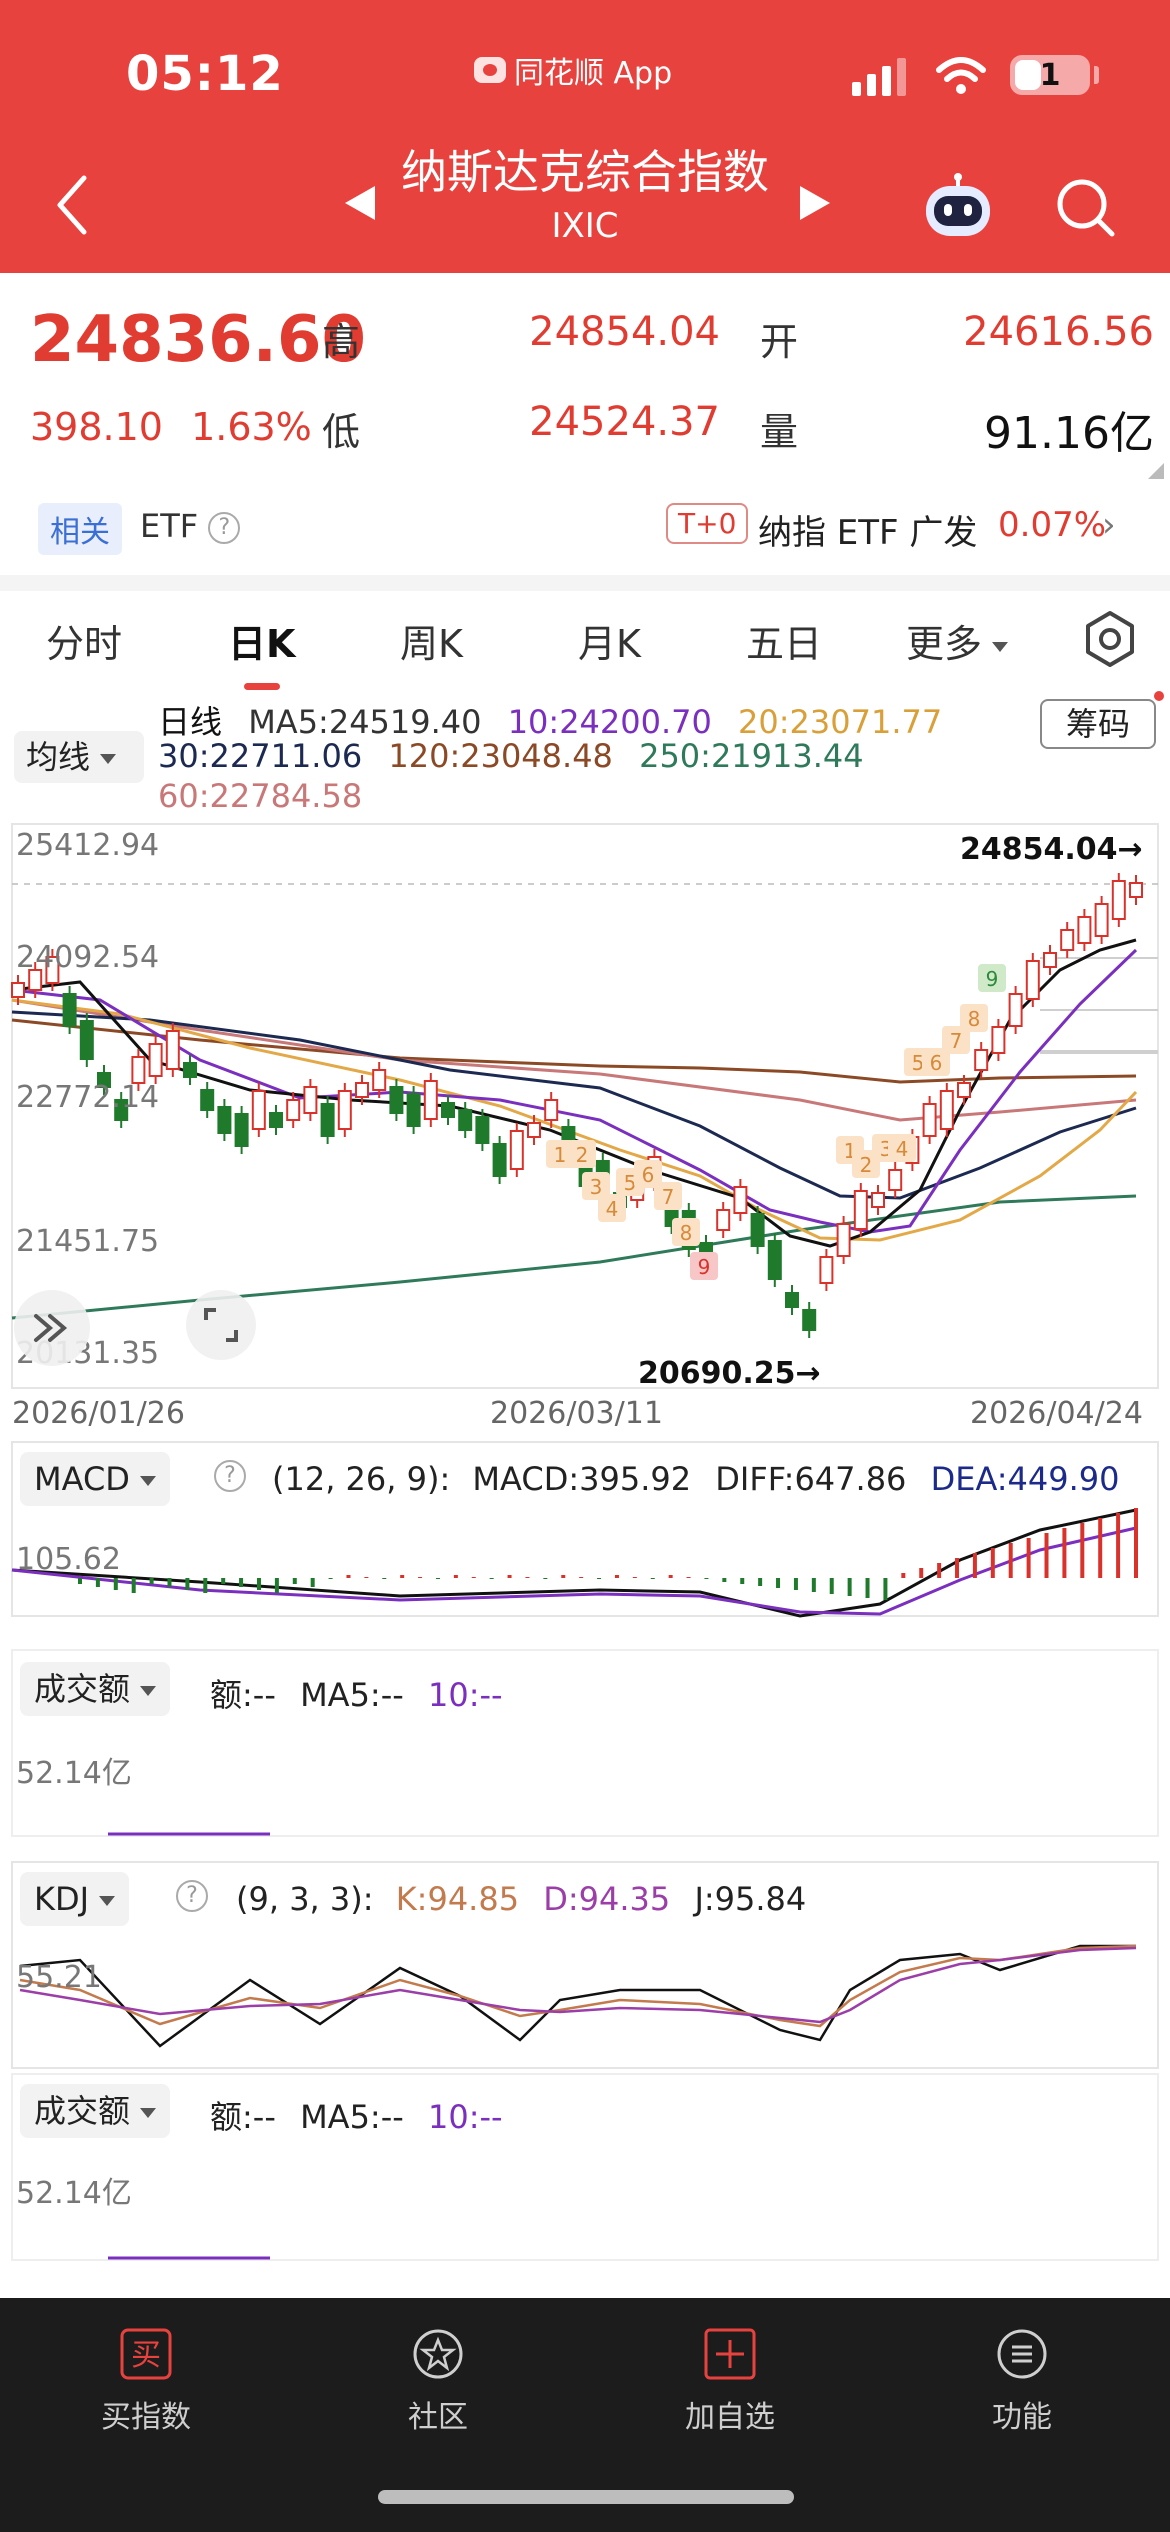 Image resolution: width=1170 pixels, height=2532 pixels. I want to click on home-indicator, so click(586, 2497).